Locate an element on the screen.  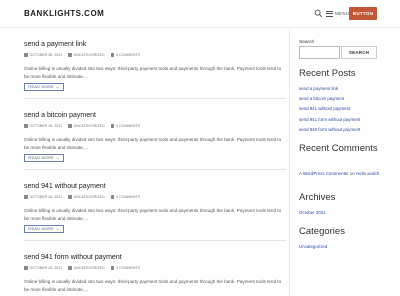
hamburger-icon is located at coordinates (329, 13).